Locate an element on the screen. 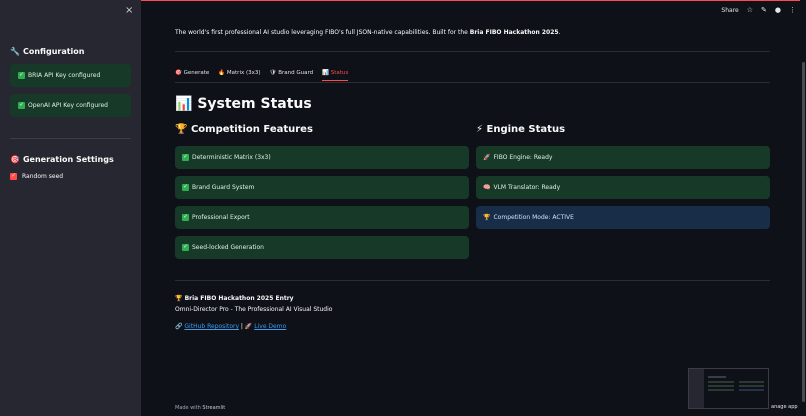 The width and height of the screenshot is (806, 416). engine-status-text: FIBO Engine: Ready is located at coordinates (523, 157).